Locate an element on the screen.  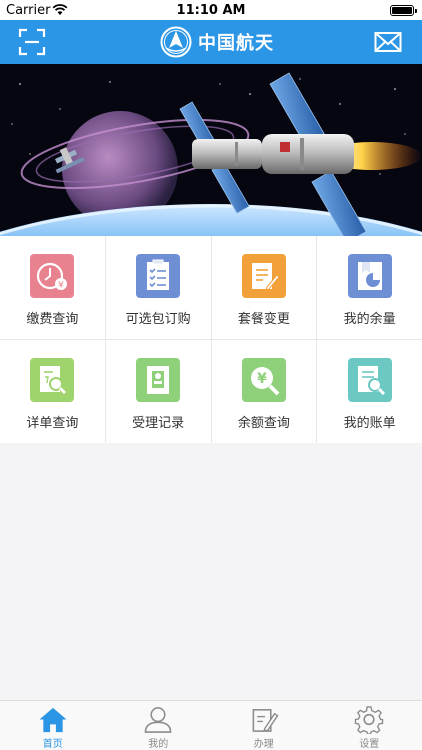
user-icon is located at coordinates (158, 720).